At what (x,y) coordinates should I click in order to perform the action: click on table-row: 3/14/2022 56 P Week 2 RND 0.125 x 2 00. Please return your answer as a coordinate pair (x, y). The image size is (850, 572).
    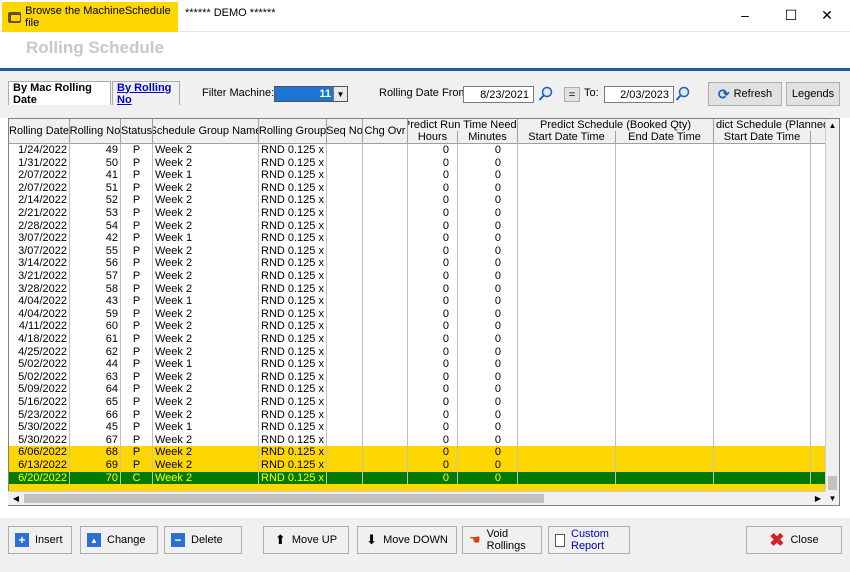
    Looking at the image, I should click on (418, 263).